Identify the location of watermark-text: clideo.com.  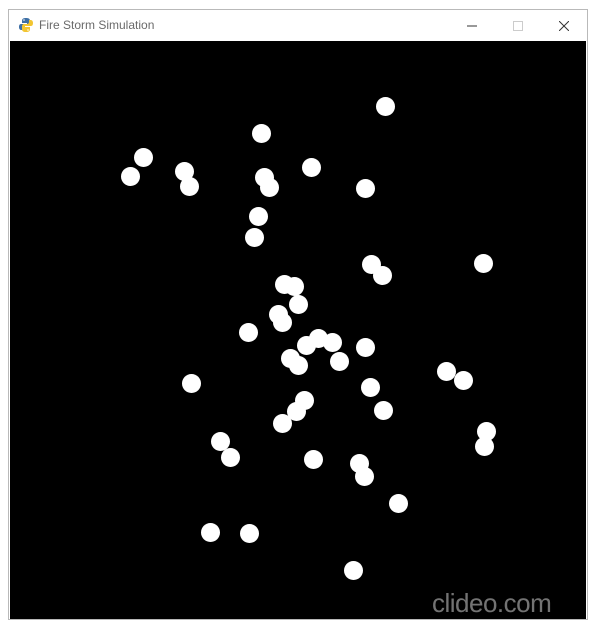
(492, 603).